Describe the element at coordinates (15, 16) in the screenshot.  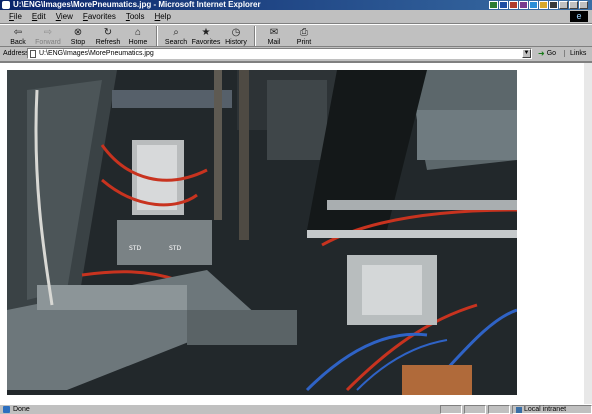
I see `menu-file: File` at that location.